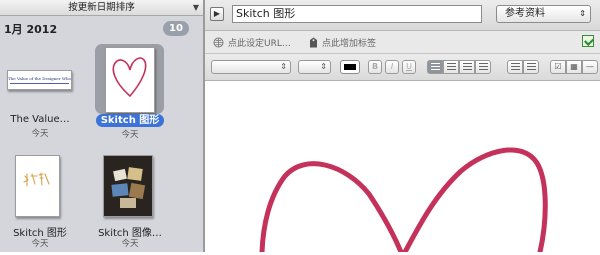 Image resolution: width=600 pixels, height=255 pixels. Describe the element at coordinates (588, 41) in the screenshot. I see `share-icon` at that location.